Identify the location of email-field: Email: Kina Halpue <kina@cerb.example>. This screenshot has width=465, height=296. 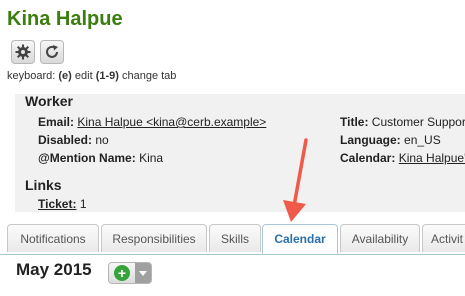
(152, 122).